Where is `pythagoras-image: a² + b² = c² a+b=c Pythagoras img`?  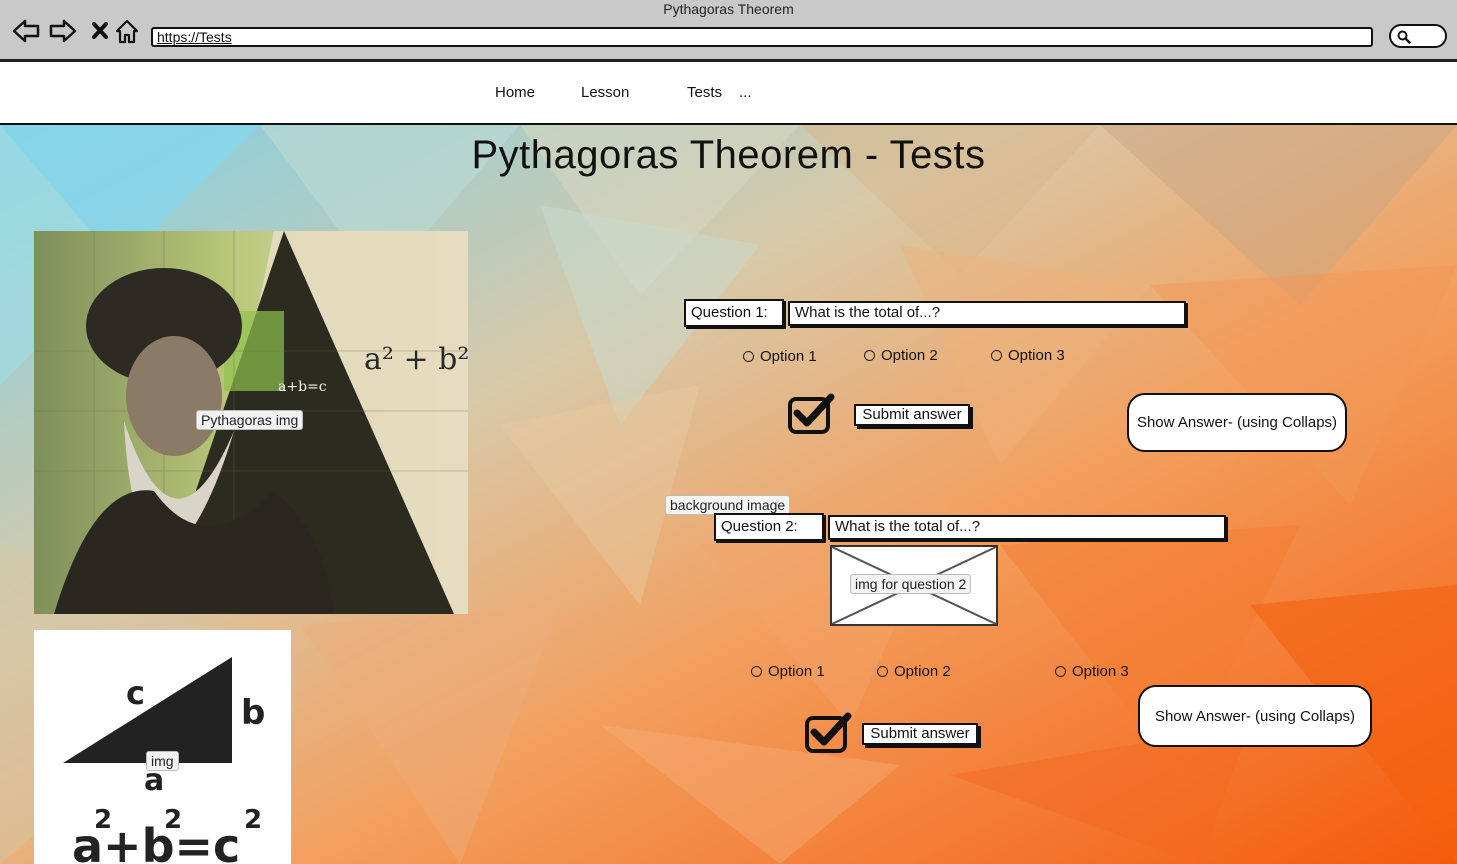
pythagoras-image: a² + b² = c² a+b=c Pythagoras img is located at coordinates (251, 422).